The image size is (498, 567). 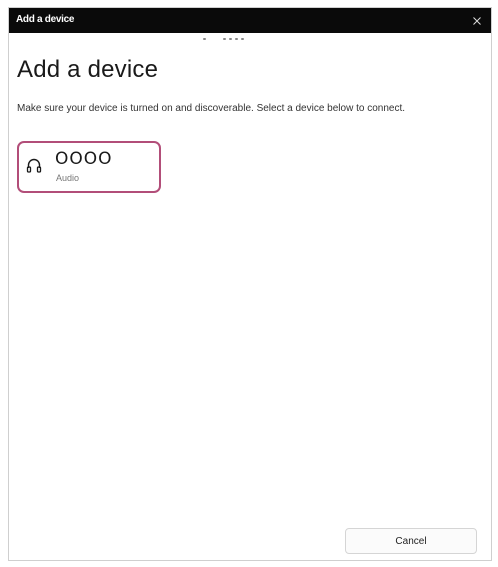 What do you see at coordinates (84, 159) in the screenshot?
I see `device-name: OOOO` at bounding box center [84, 159].